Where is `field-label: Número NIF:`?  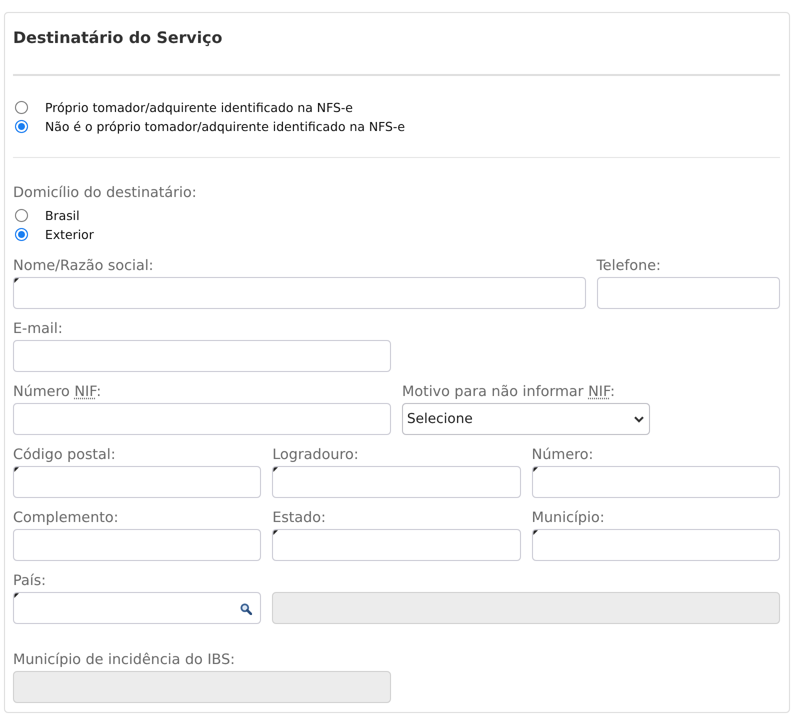 field-label: Número NIF: is located at coordinates (57, 392).